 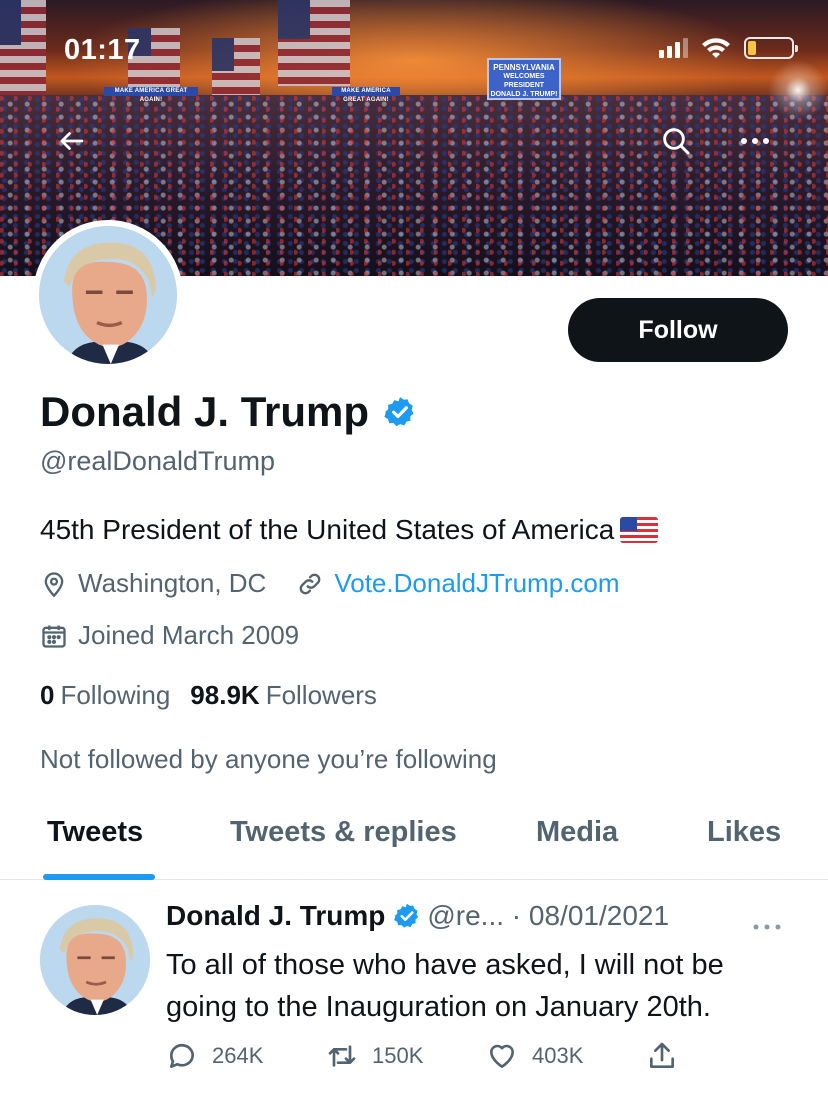 I want to click on share-button, so click(x=662, y=1056).